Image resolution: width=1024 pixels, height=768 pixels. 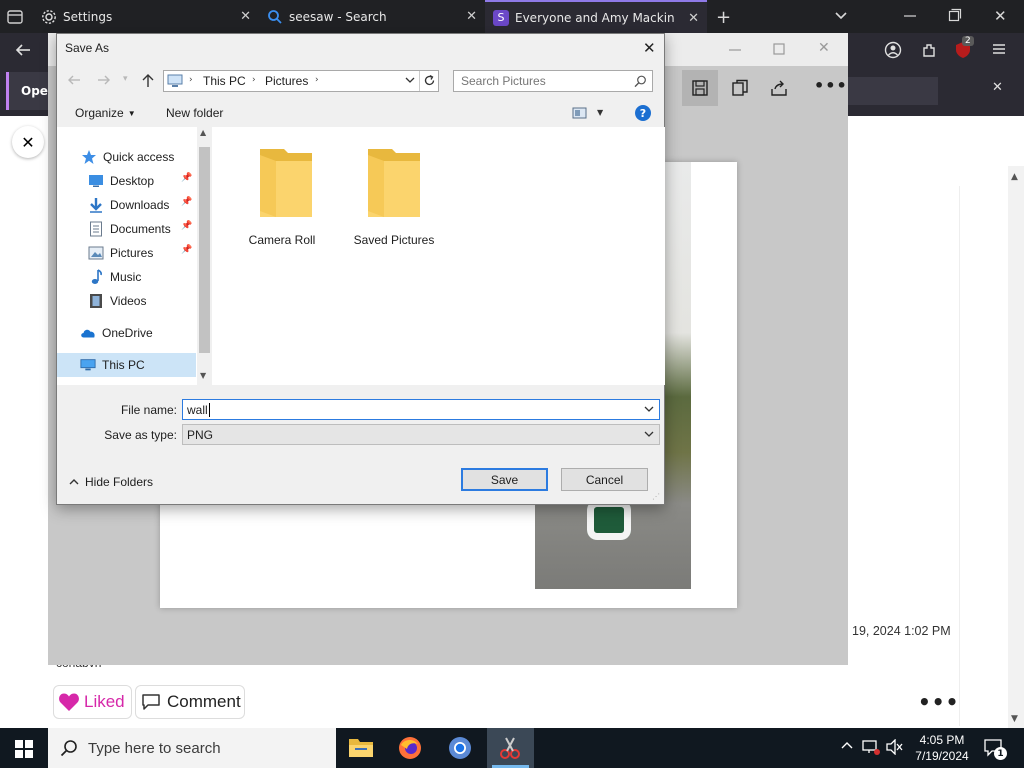 I want to click on dialog-close-button: ✕, so click(x=649, y=48).